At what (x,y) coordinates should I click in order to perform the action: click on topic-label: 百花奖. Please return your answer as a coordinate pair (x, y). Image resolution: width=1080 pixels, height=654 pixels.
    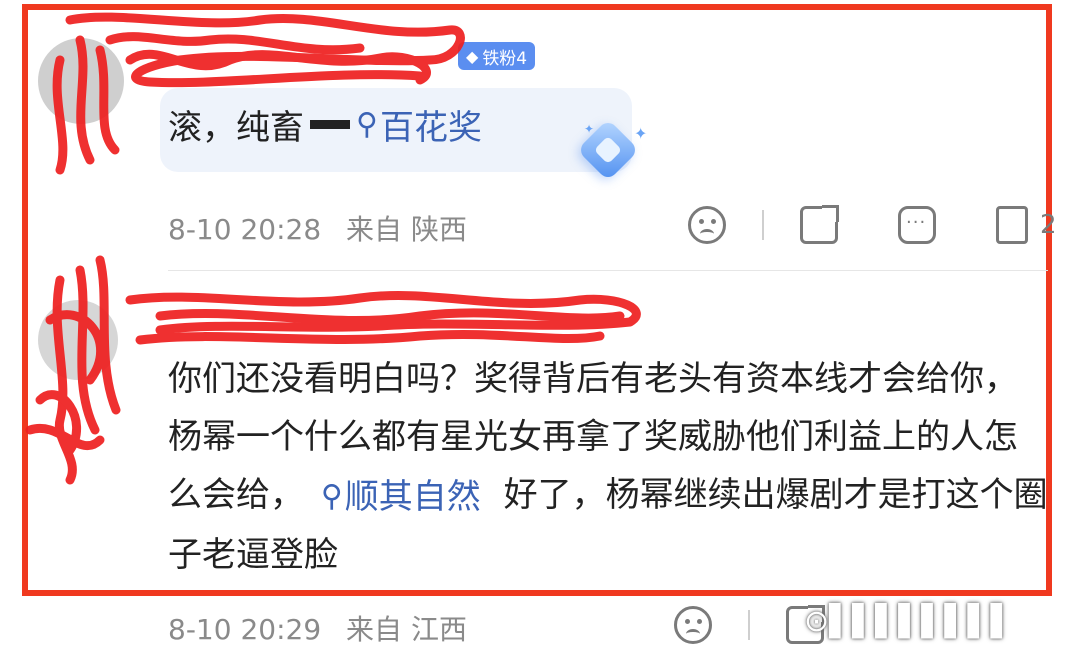
    Looking at the image, I should click on (430, 128).